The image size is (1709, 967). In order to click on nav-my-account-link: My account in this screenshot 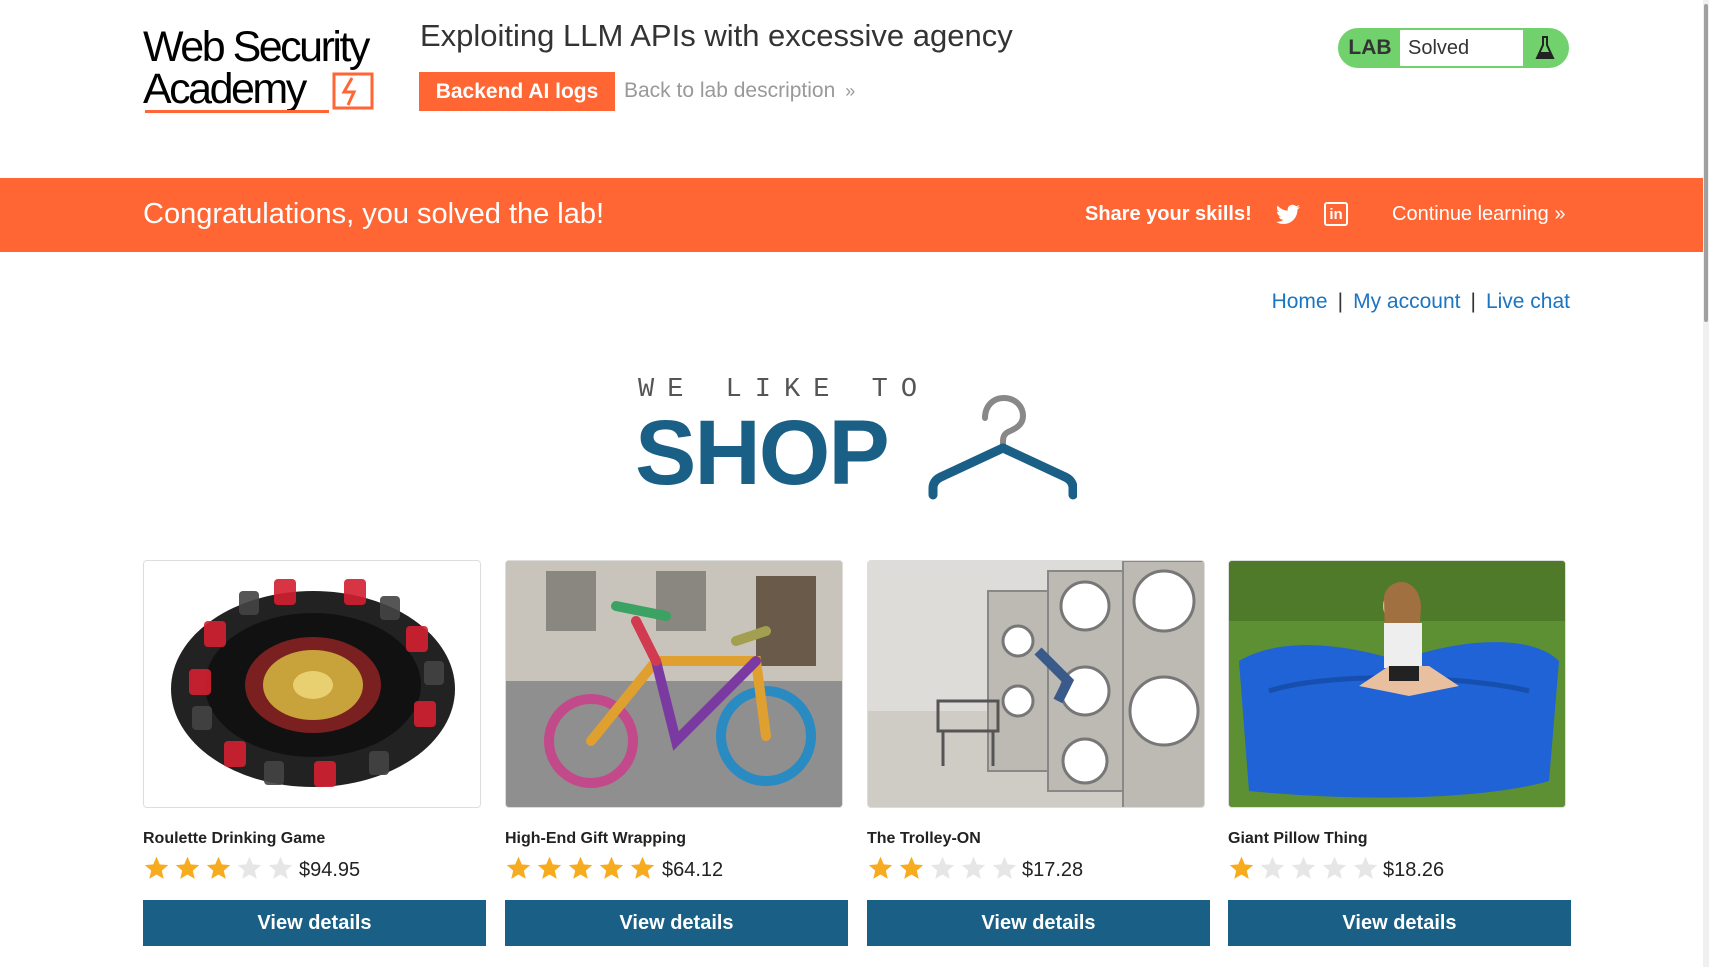, I will do `click(1406, 301)`.